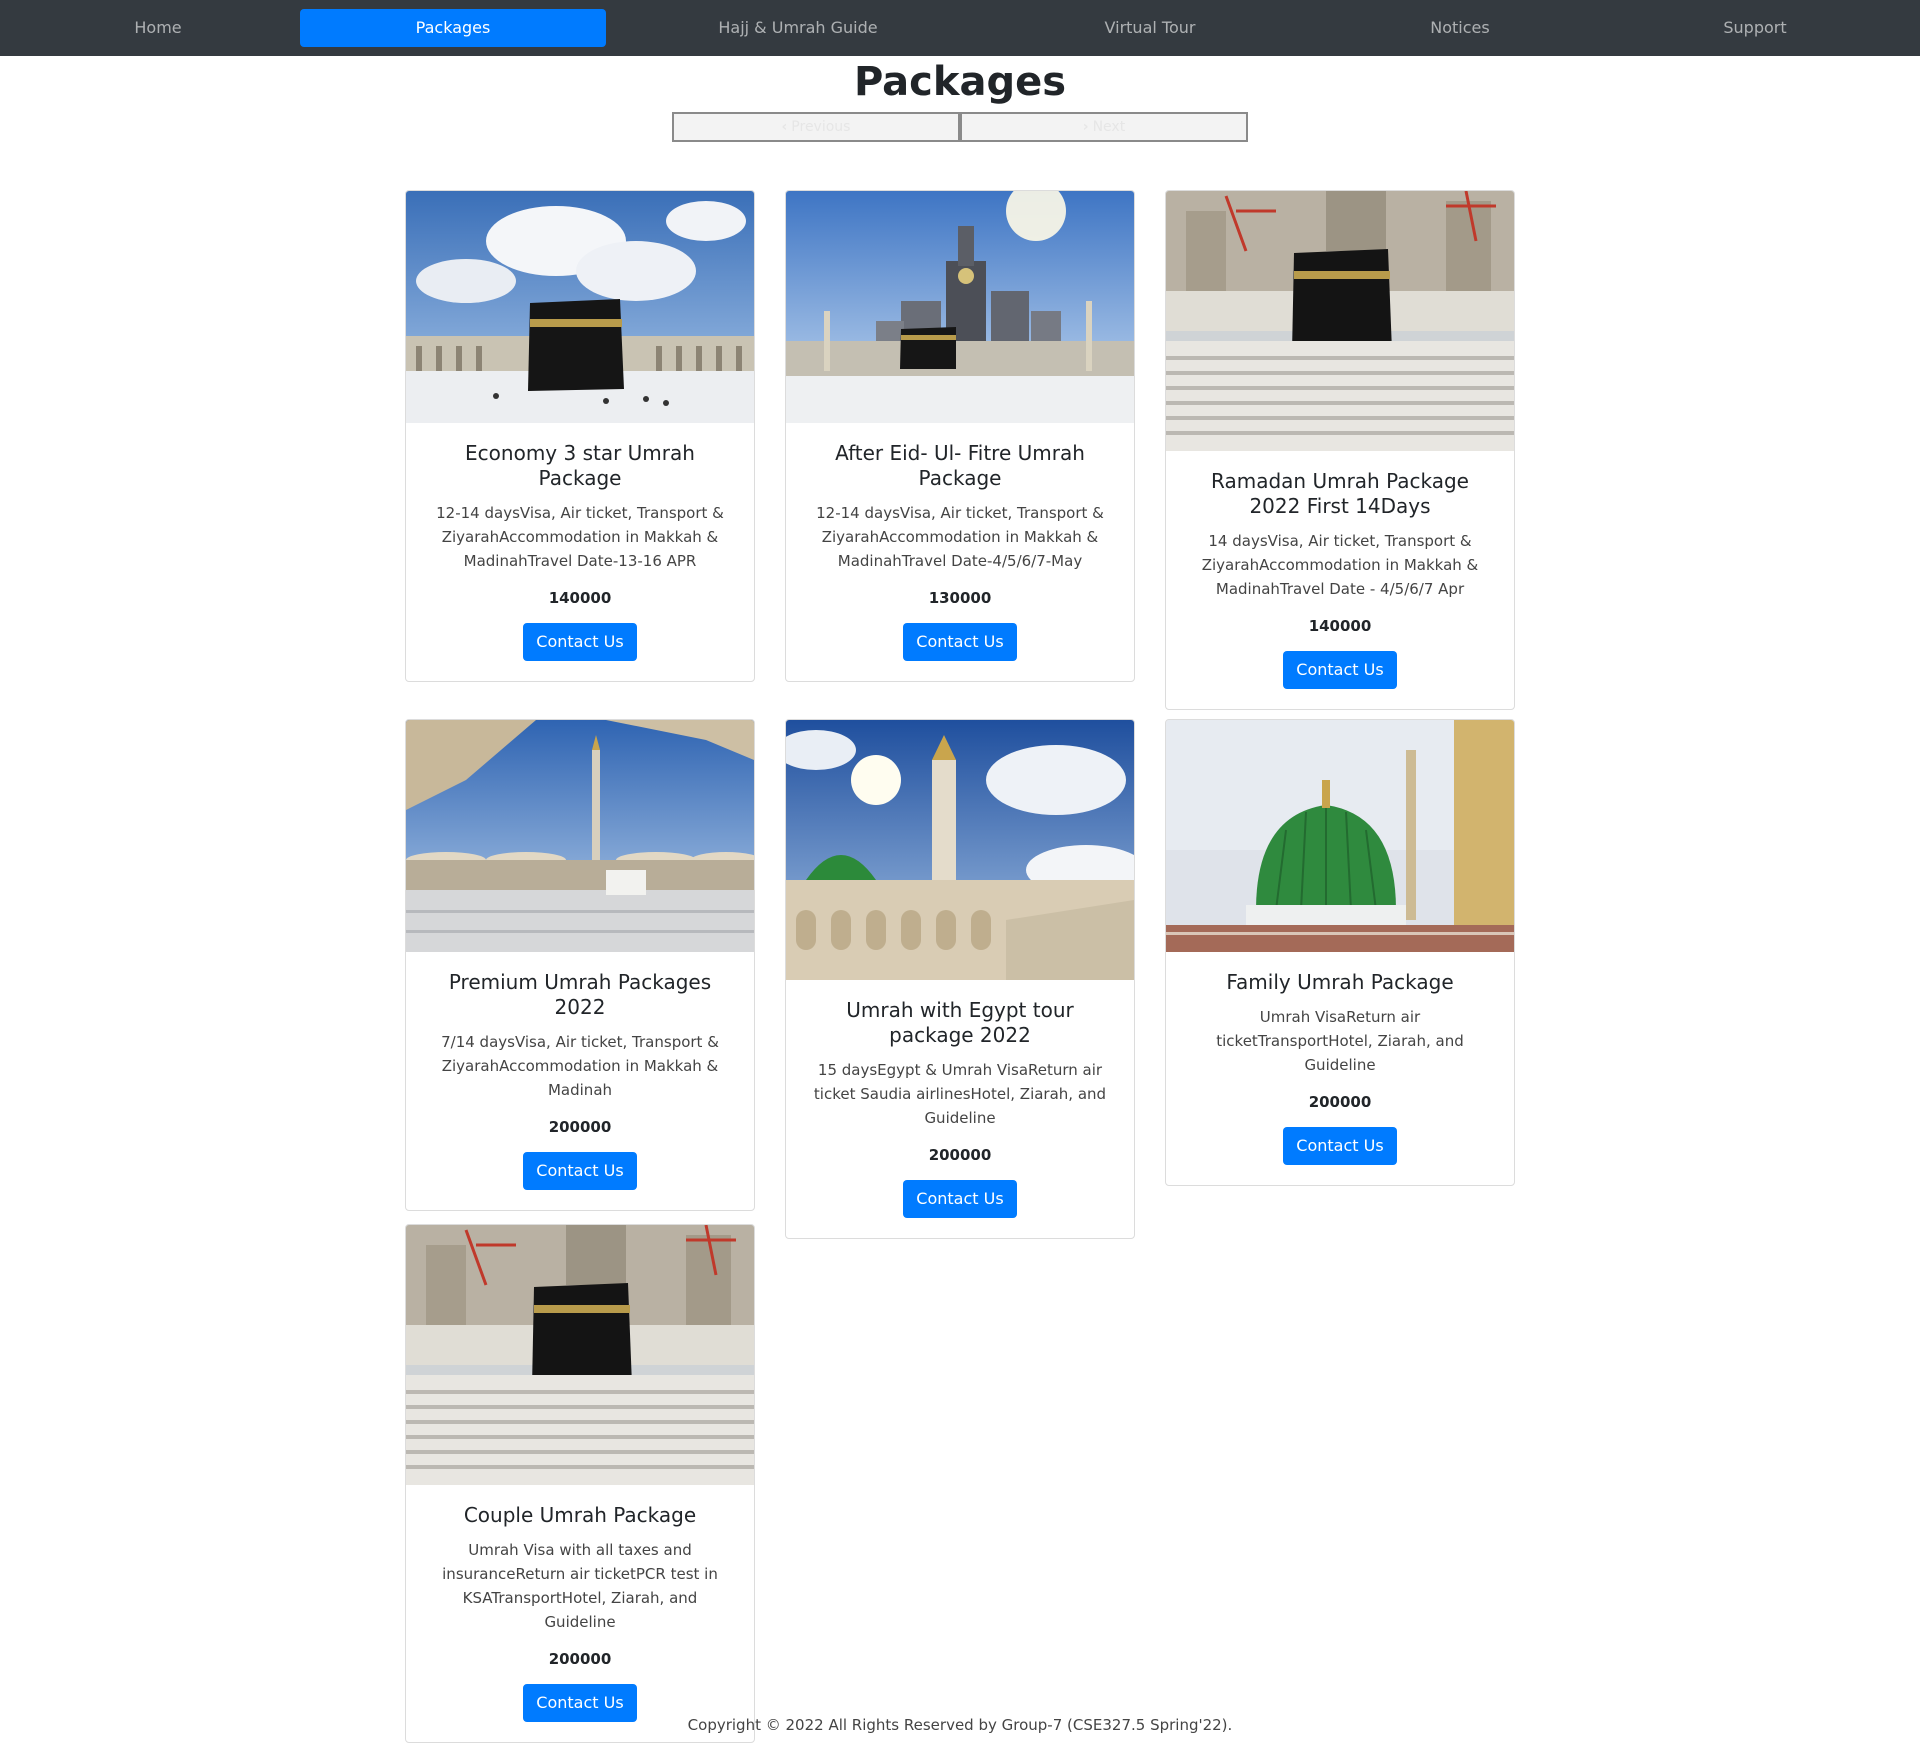  Describe the element at coordinates (580, 836) in the screenshot. I see `madinah-umbrellas-photo` at that location.